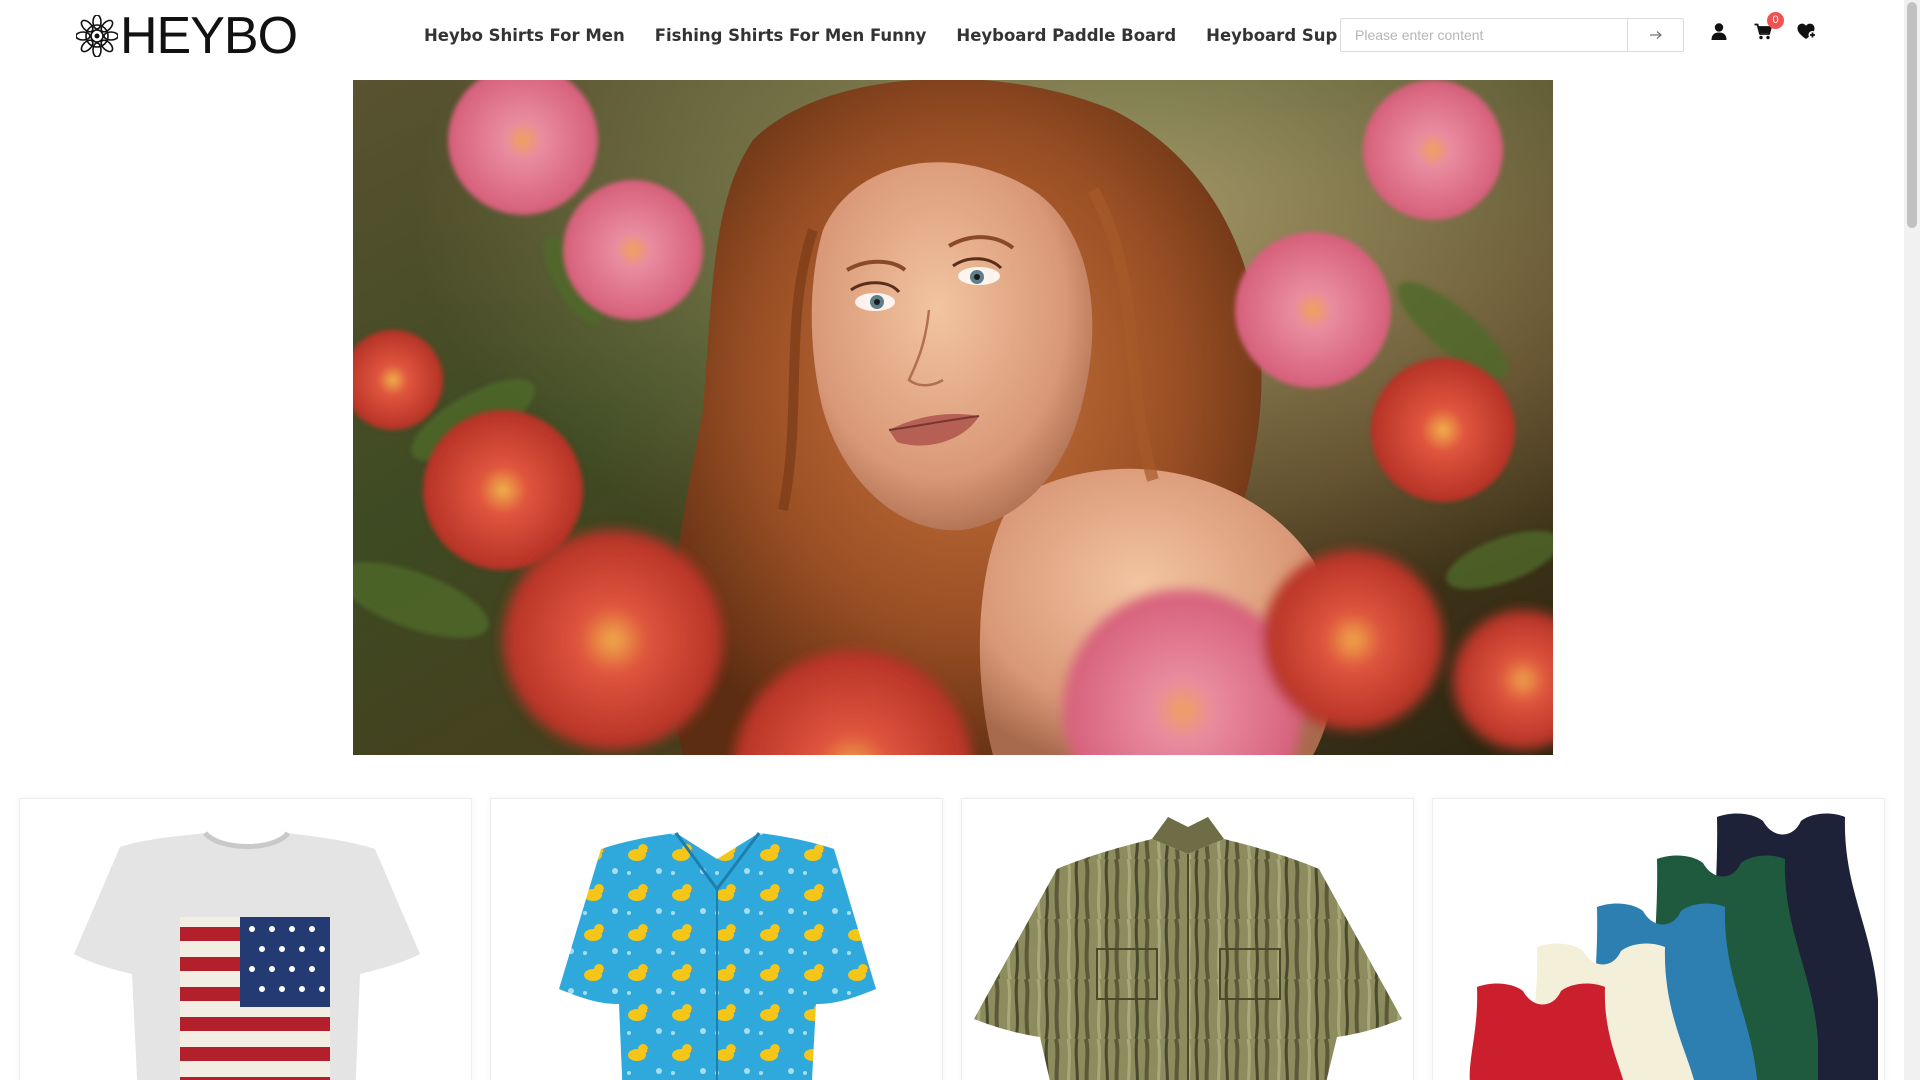 This screenshot has width=1920, height=1080. Describe the element at coordinates (1066, 36) in the screenshot. I see `nav-item-heyboard-paddle-board: Heyboard Paddle Board` at that location.